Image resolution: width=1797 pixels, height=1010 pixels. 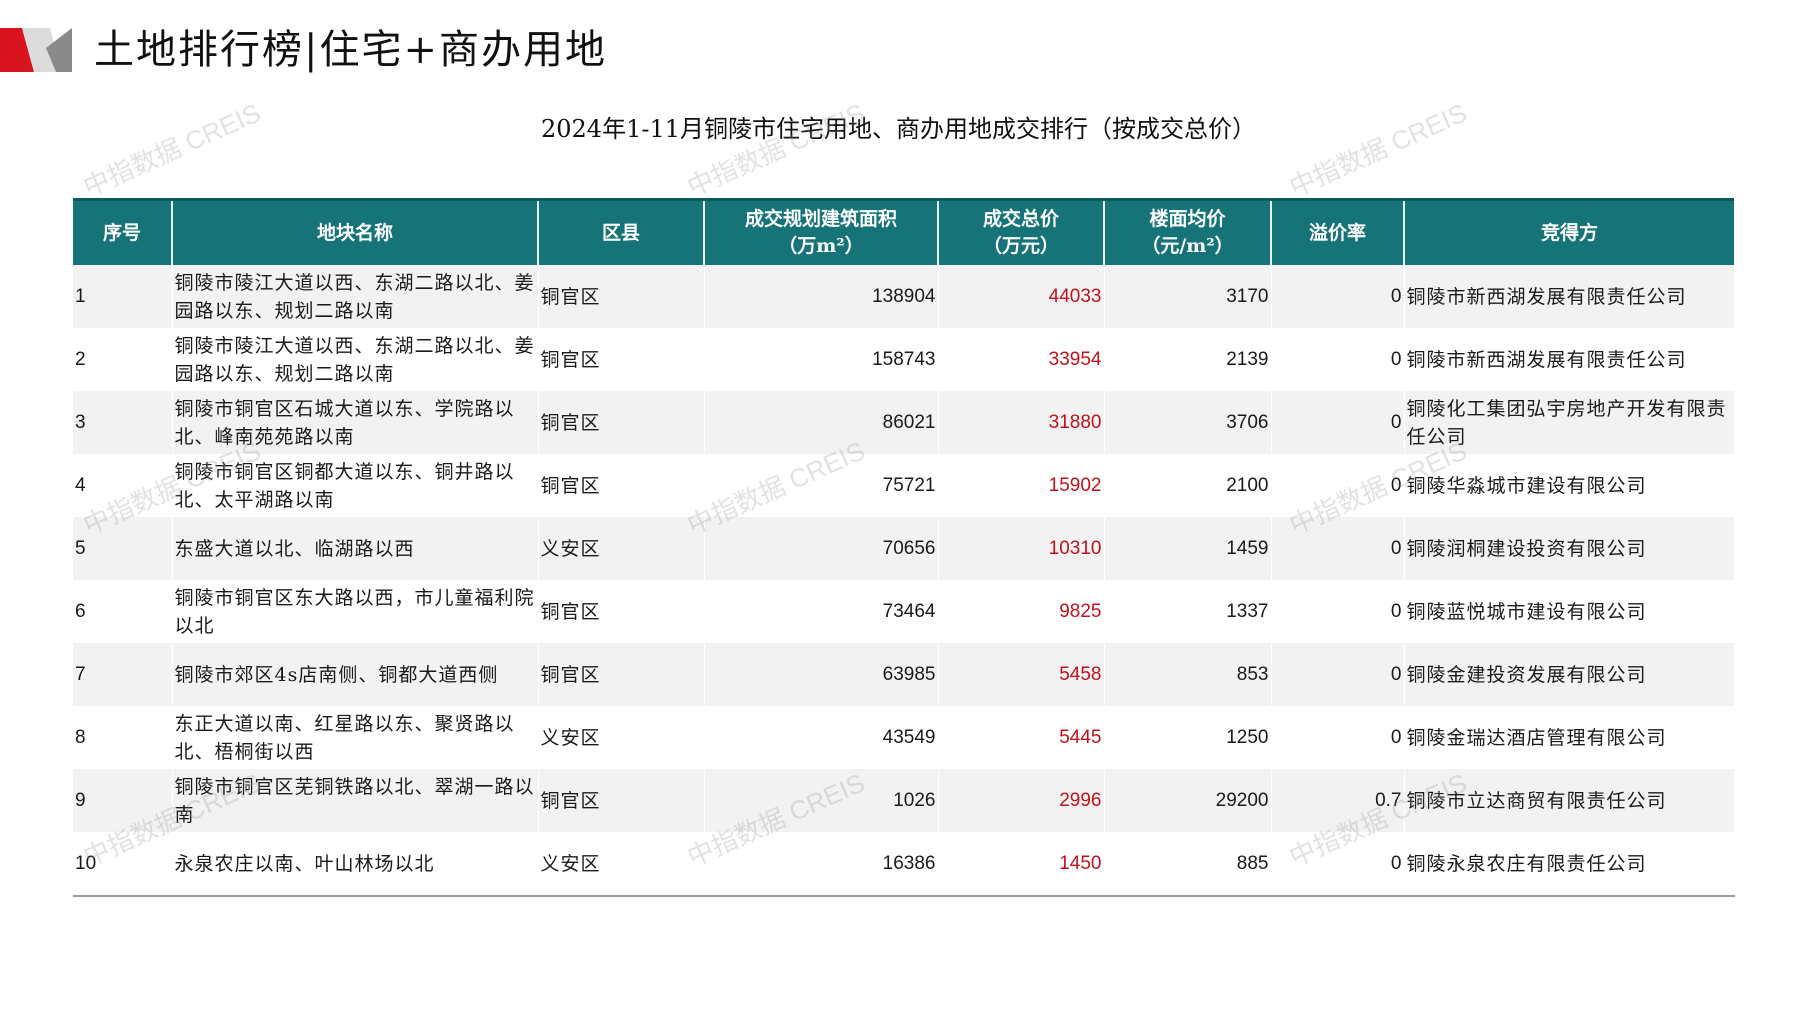 What do you see at coordinates (1188, 485) in the screenshot?
I see `unit-price-cell: 2100` at bounding box center [1188, 485].